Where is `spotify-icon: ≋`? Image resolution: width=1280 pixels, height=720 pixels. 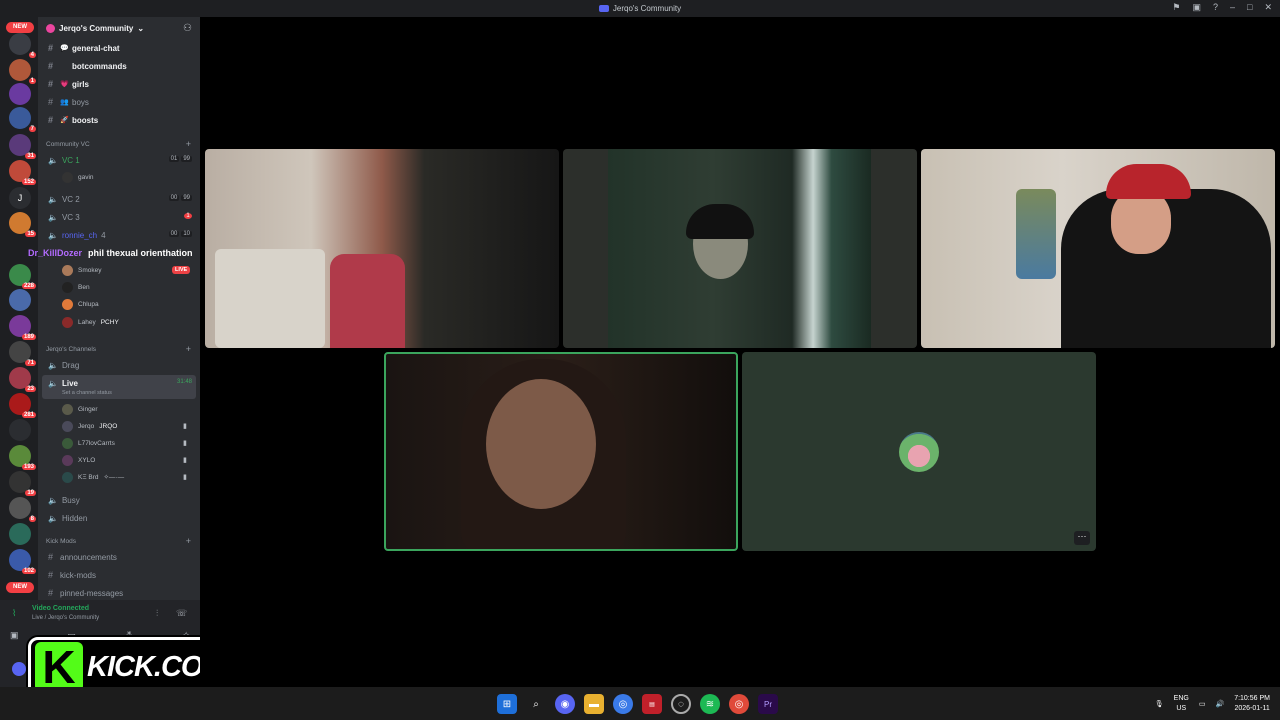 spotify-icon: ≋ is located at coordinates (710, 704).